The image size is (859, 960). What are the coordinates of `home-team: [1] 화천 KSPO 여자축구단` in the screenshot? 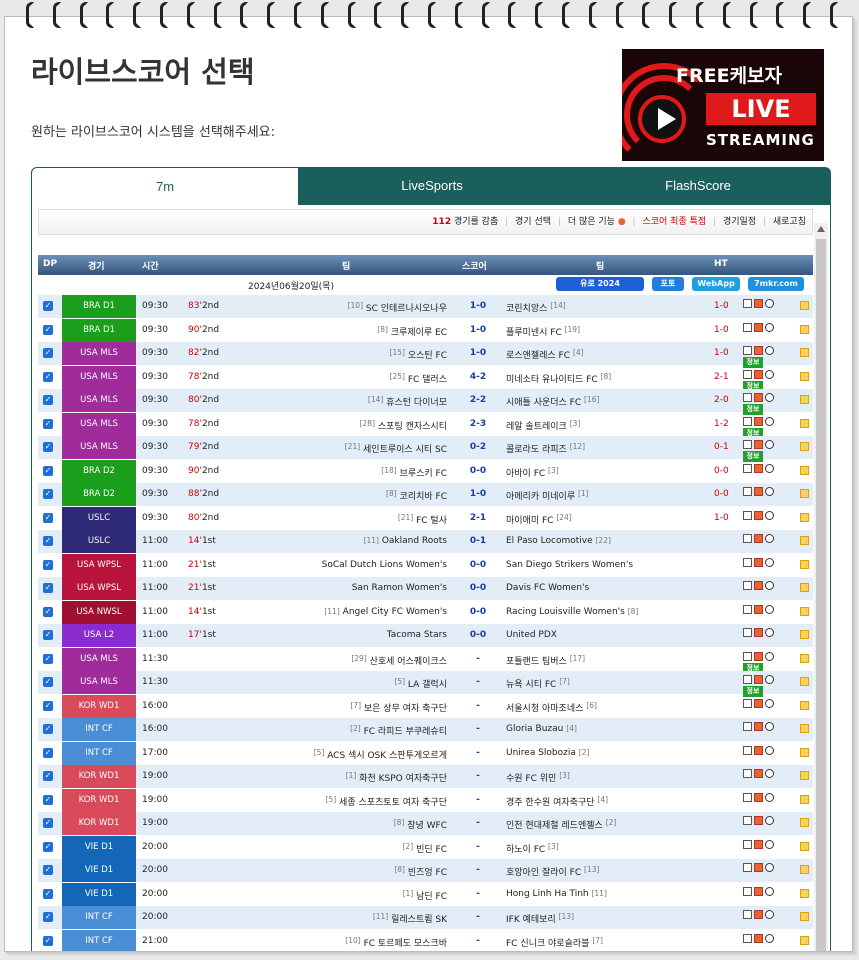 It's located at (396, 777).